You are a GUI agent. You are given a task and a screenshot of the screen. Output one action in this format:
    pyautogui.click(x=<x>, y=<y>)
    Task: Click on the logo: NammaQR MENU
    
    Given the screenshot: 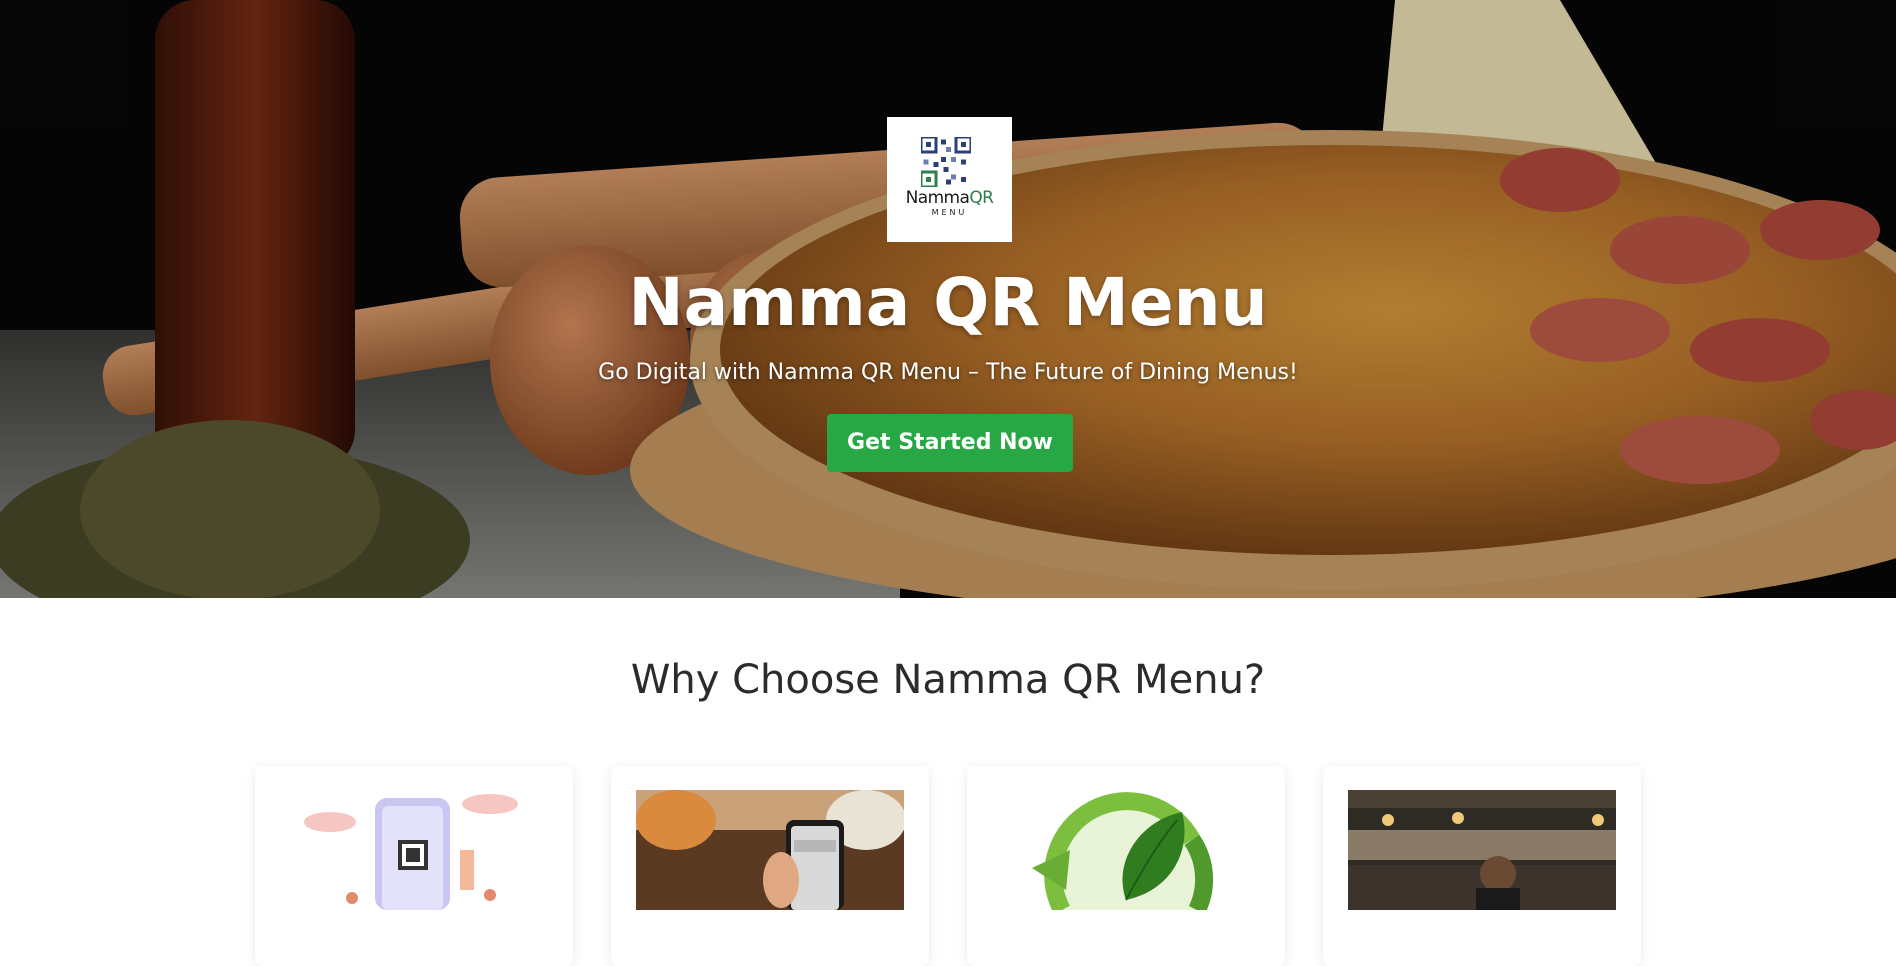 What is the action you would take?
    pyautogui.click(x=949, y=179)
    